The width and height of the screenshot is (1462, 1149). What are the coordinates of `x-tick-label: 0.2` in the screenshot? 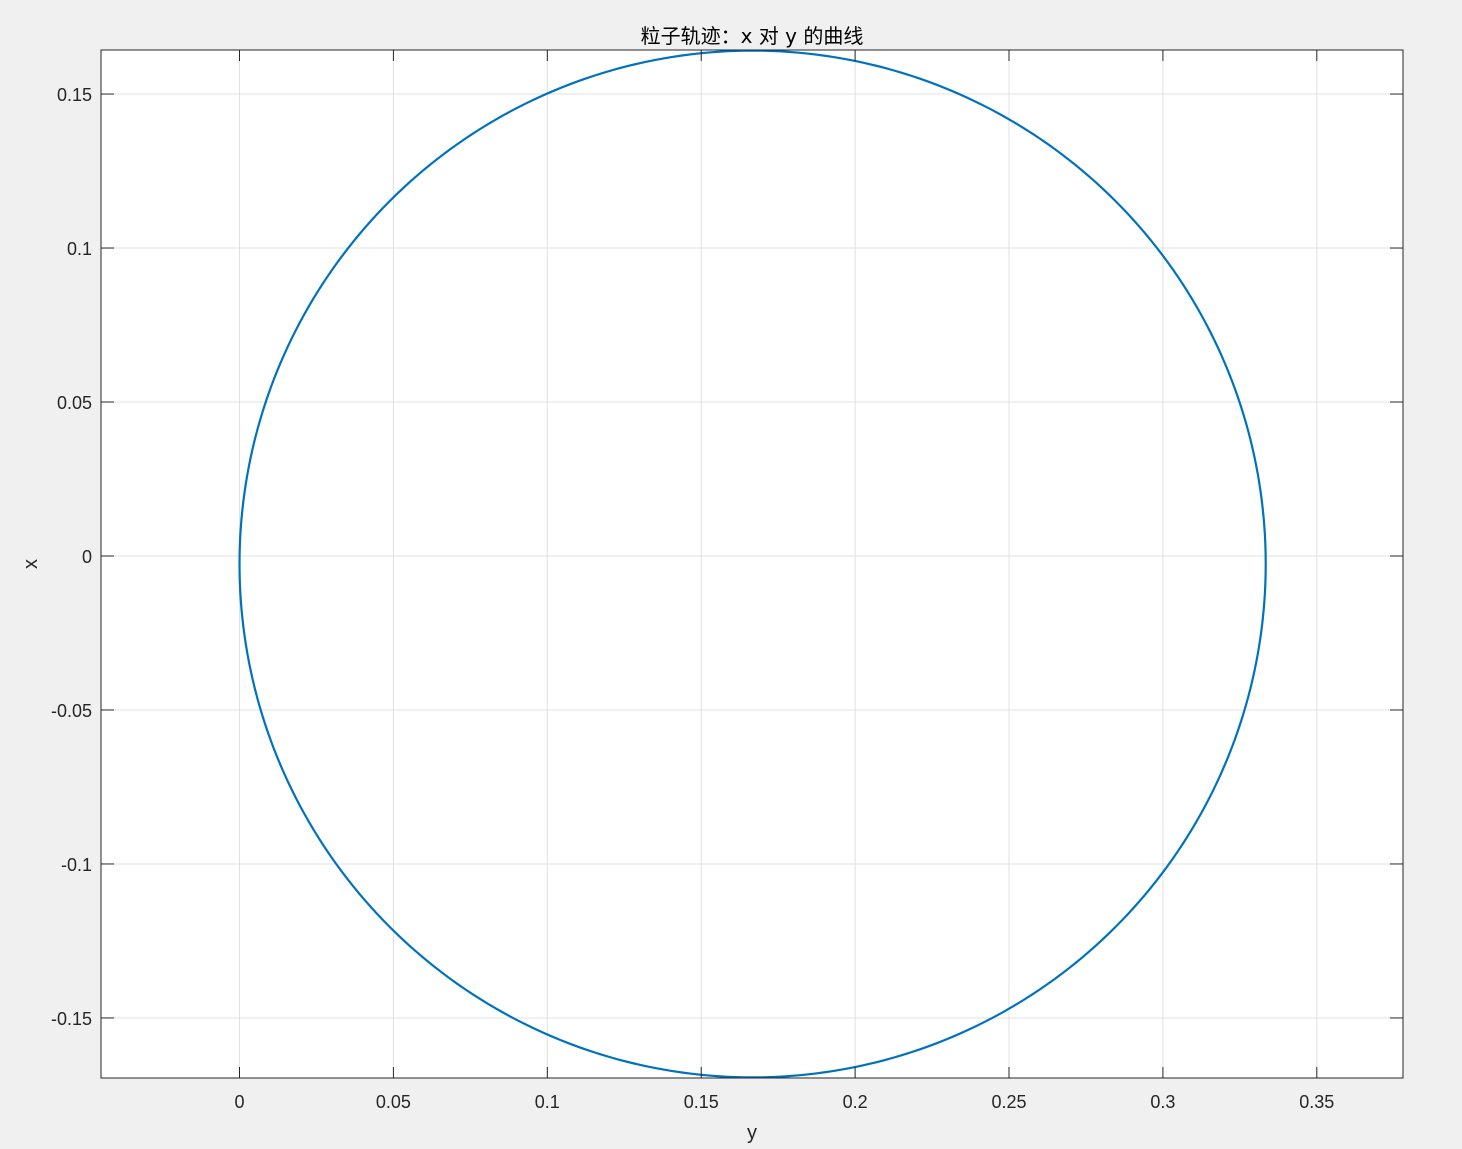 It's located at (855, 1102).